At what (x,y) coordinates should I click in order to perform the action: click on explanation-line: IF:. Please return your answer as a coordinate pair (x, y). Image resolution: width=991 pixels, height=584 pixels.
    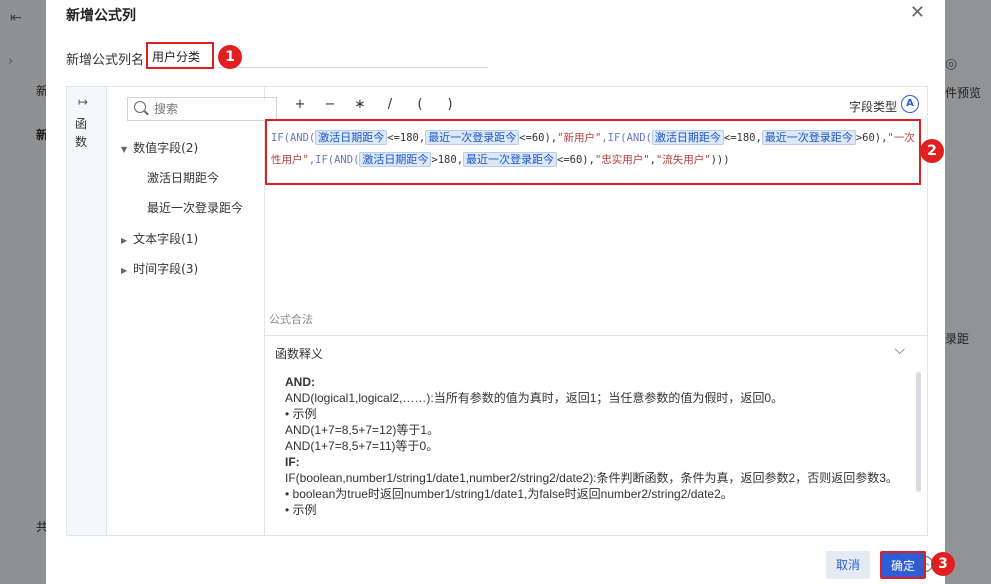
    Looking at the image, I should click on (292, 462).